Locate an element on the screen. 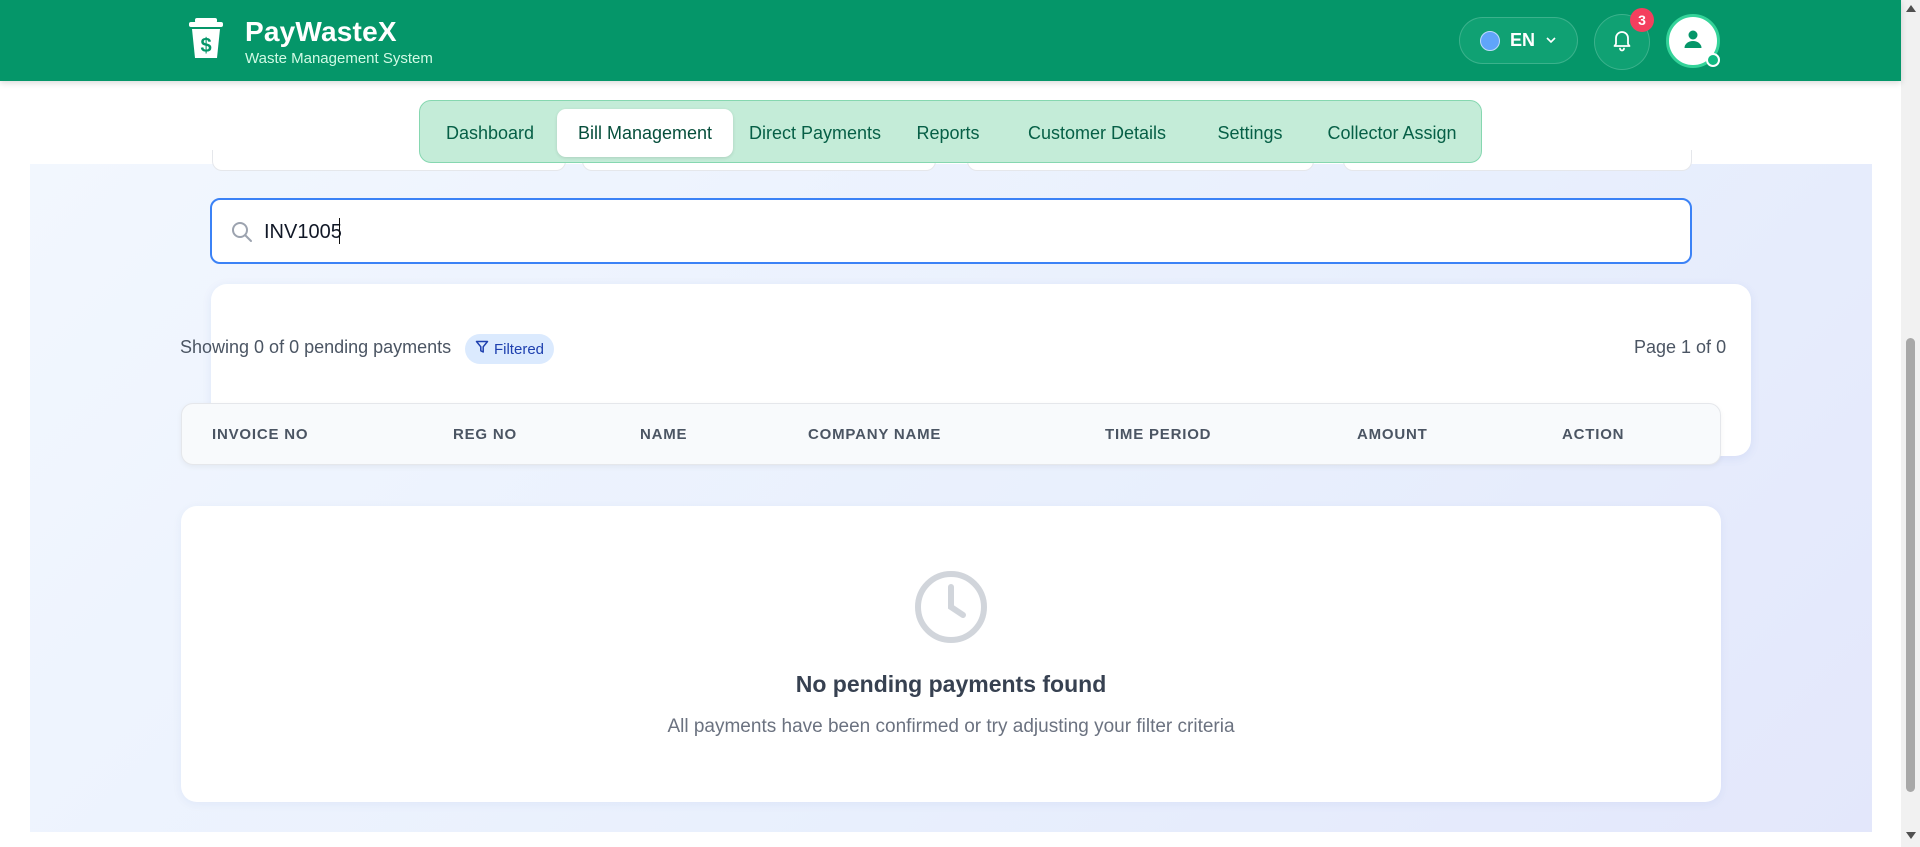 This screenshot has height=847, width=1920. brand-title: PayWasteX is located at coordinates (321, 31).